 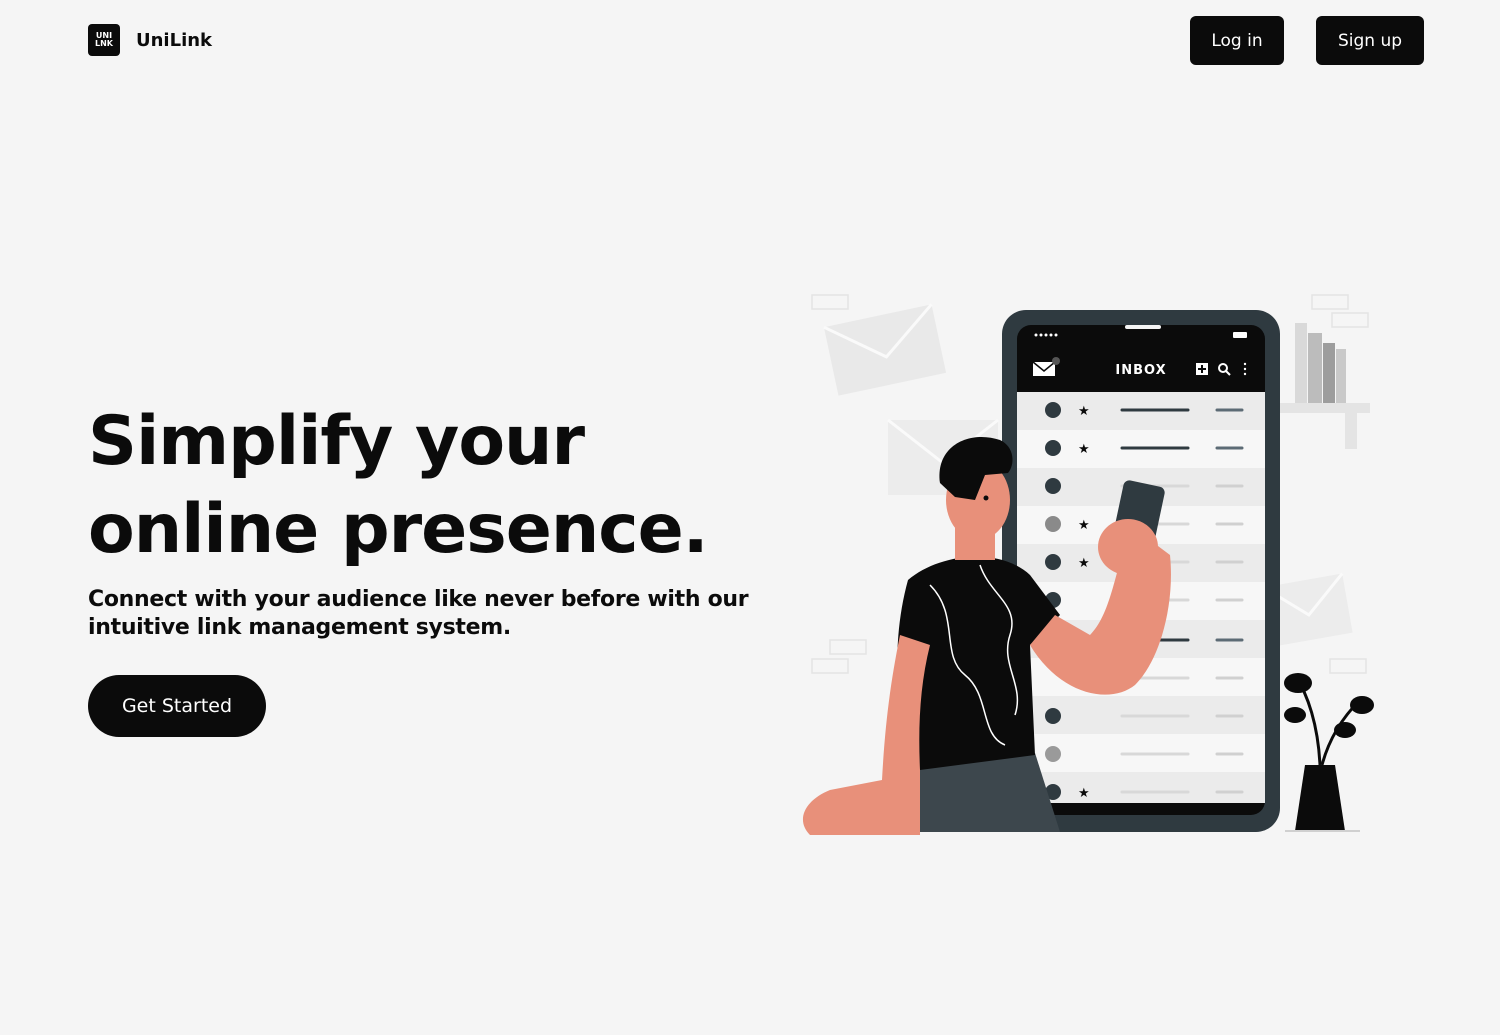 What do you see at coordinates (1202, 369) in the screenshot?
I see `phone-plus-square-icon` at bounding box center [1202, 369].